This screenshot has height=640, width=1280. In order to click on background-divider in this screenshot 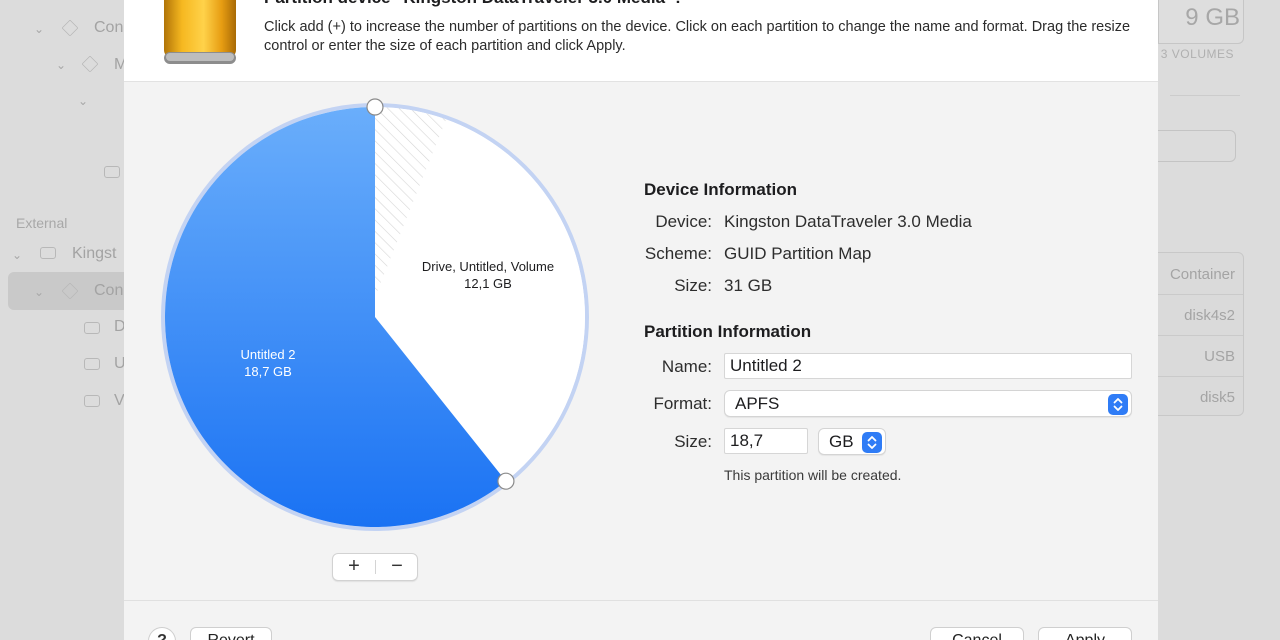, I will do `click(1205, 95)`.